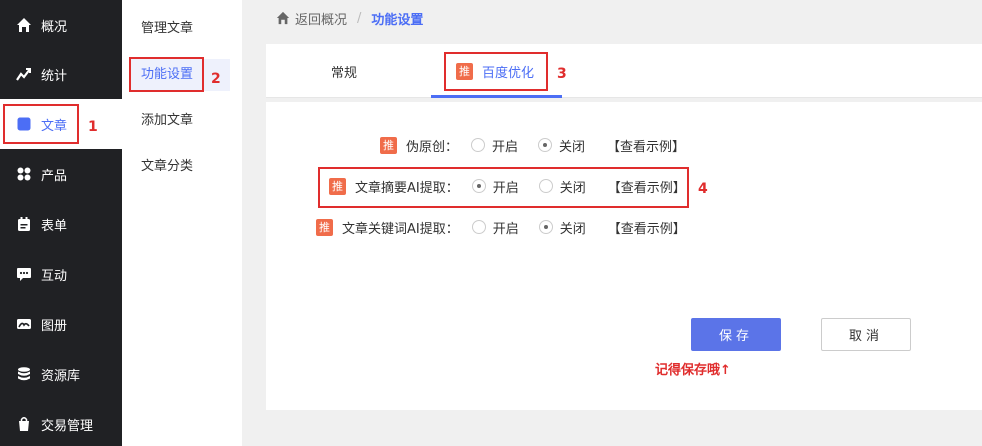 Image resolution: width=982 pixels, height=446 pixels. Describe the element at coordinates (24, 74) in the screenshot. I see `chart-icon` at that location.